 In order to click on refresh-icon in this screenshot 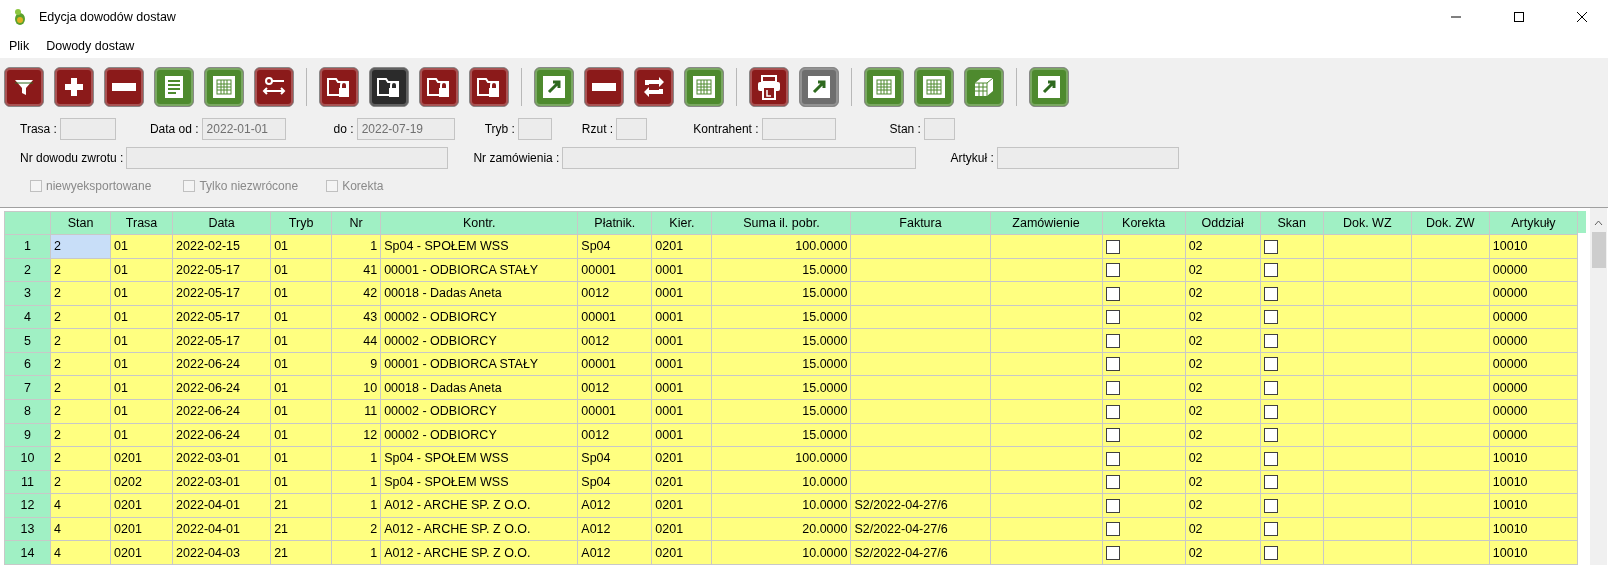, I will do `click(654, 87)`.